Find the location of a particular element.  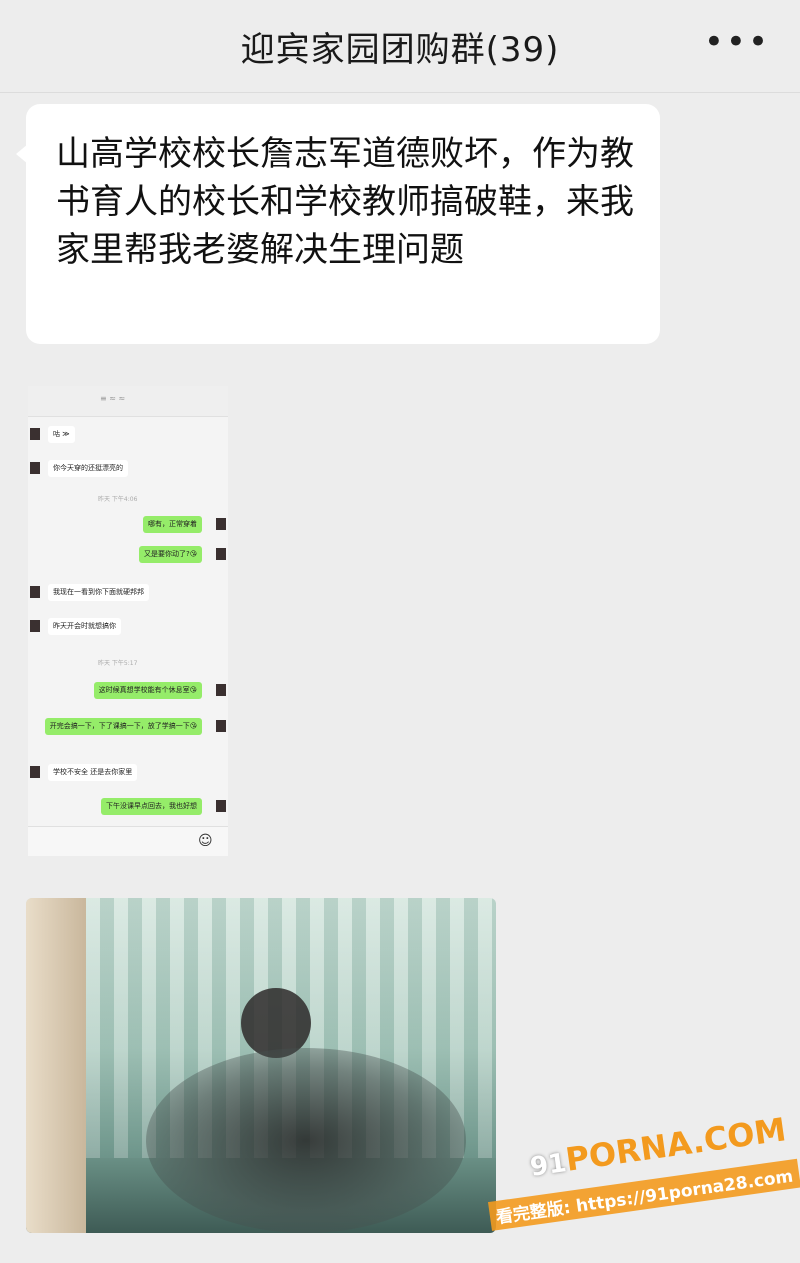

embedded-message-in: 学校不安全 还是去你家里 is located at coordinates (93, 772).